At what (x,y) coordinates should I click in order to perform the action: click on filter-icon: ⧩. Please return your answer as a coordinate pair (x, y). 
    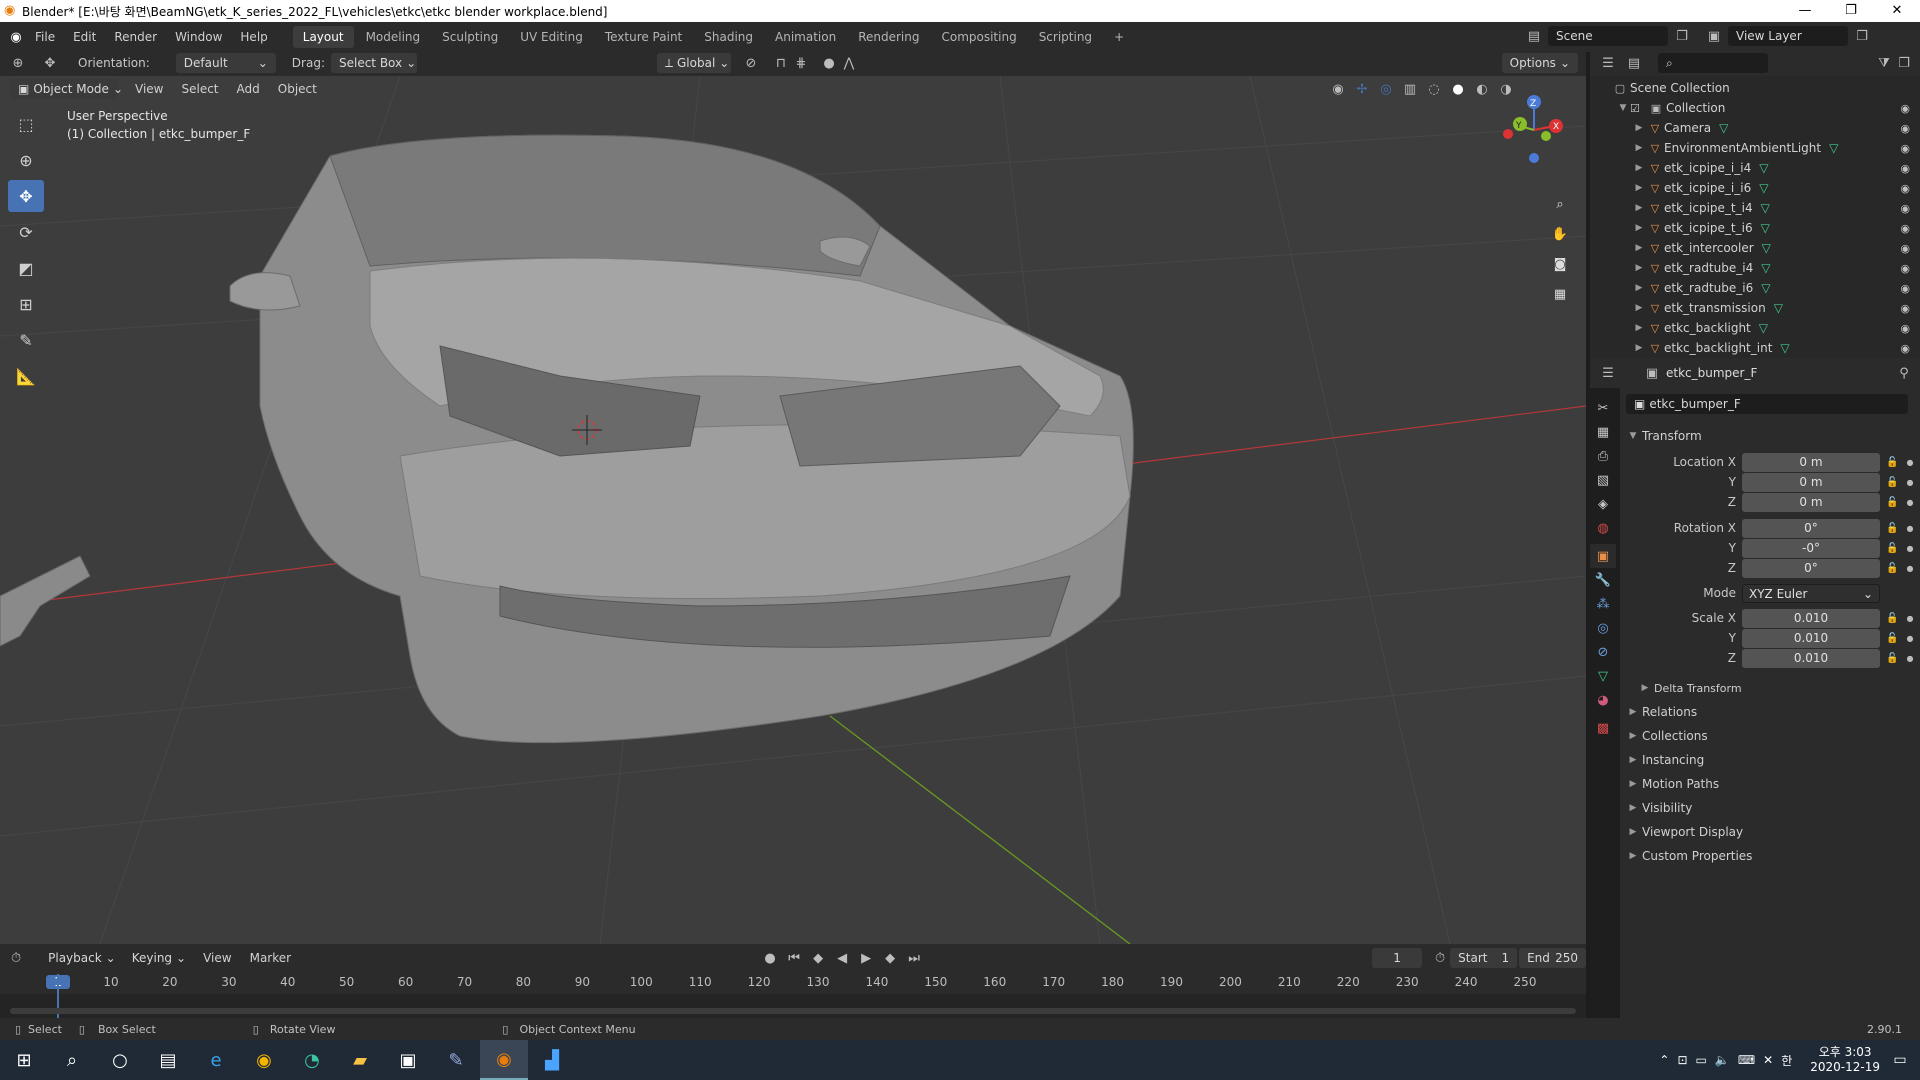
    Looking at the image, I should click on (1884, 63).